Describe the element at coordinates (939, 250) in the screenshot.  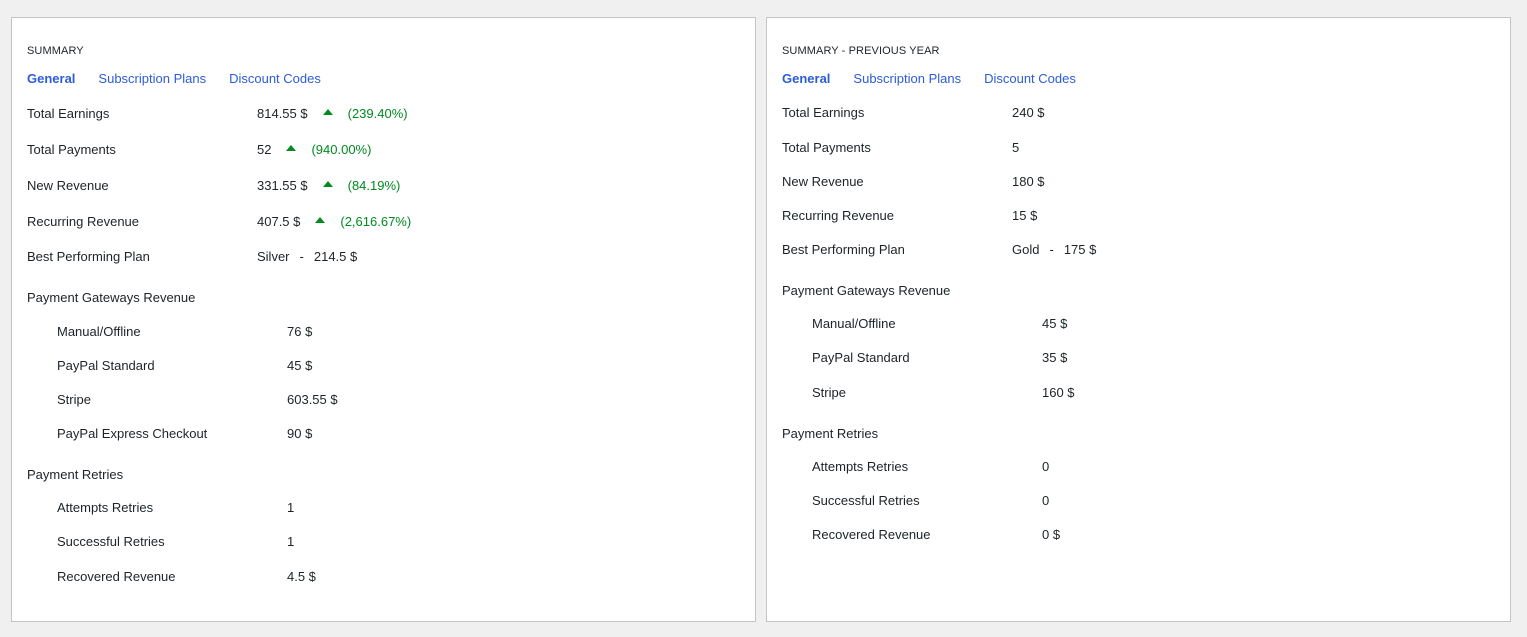
I see `best-performing-plan-row: Best Performing Plan Gold - 175 $` at that location.